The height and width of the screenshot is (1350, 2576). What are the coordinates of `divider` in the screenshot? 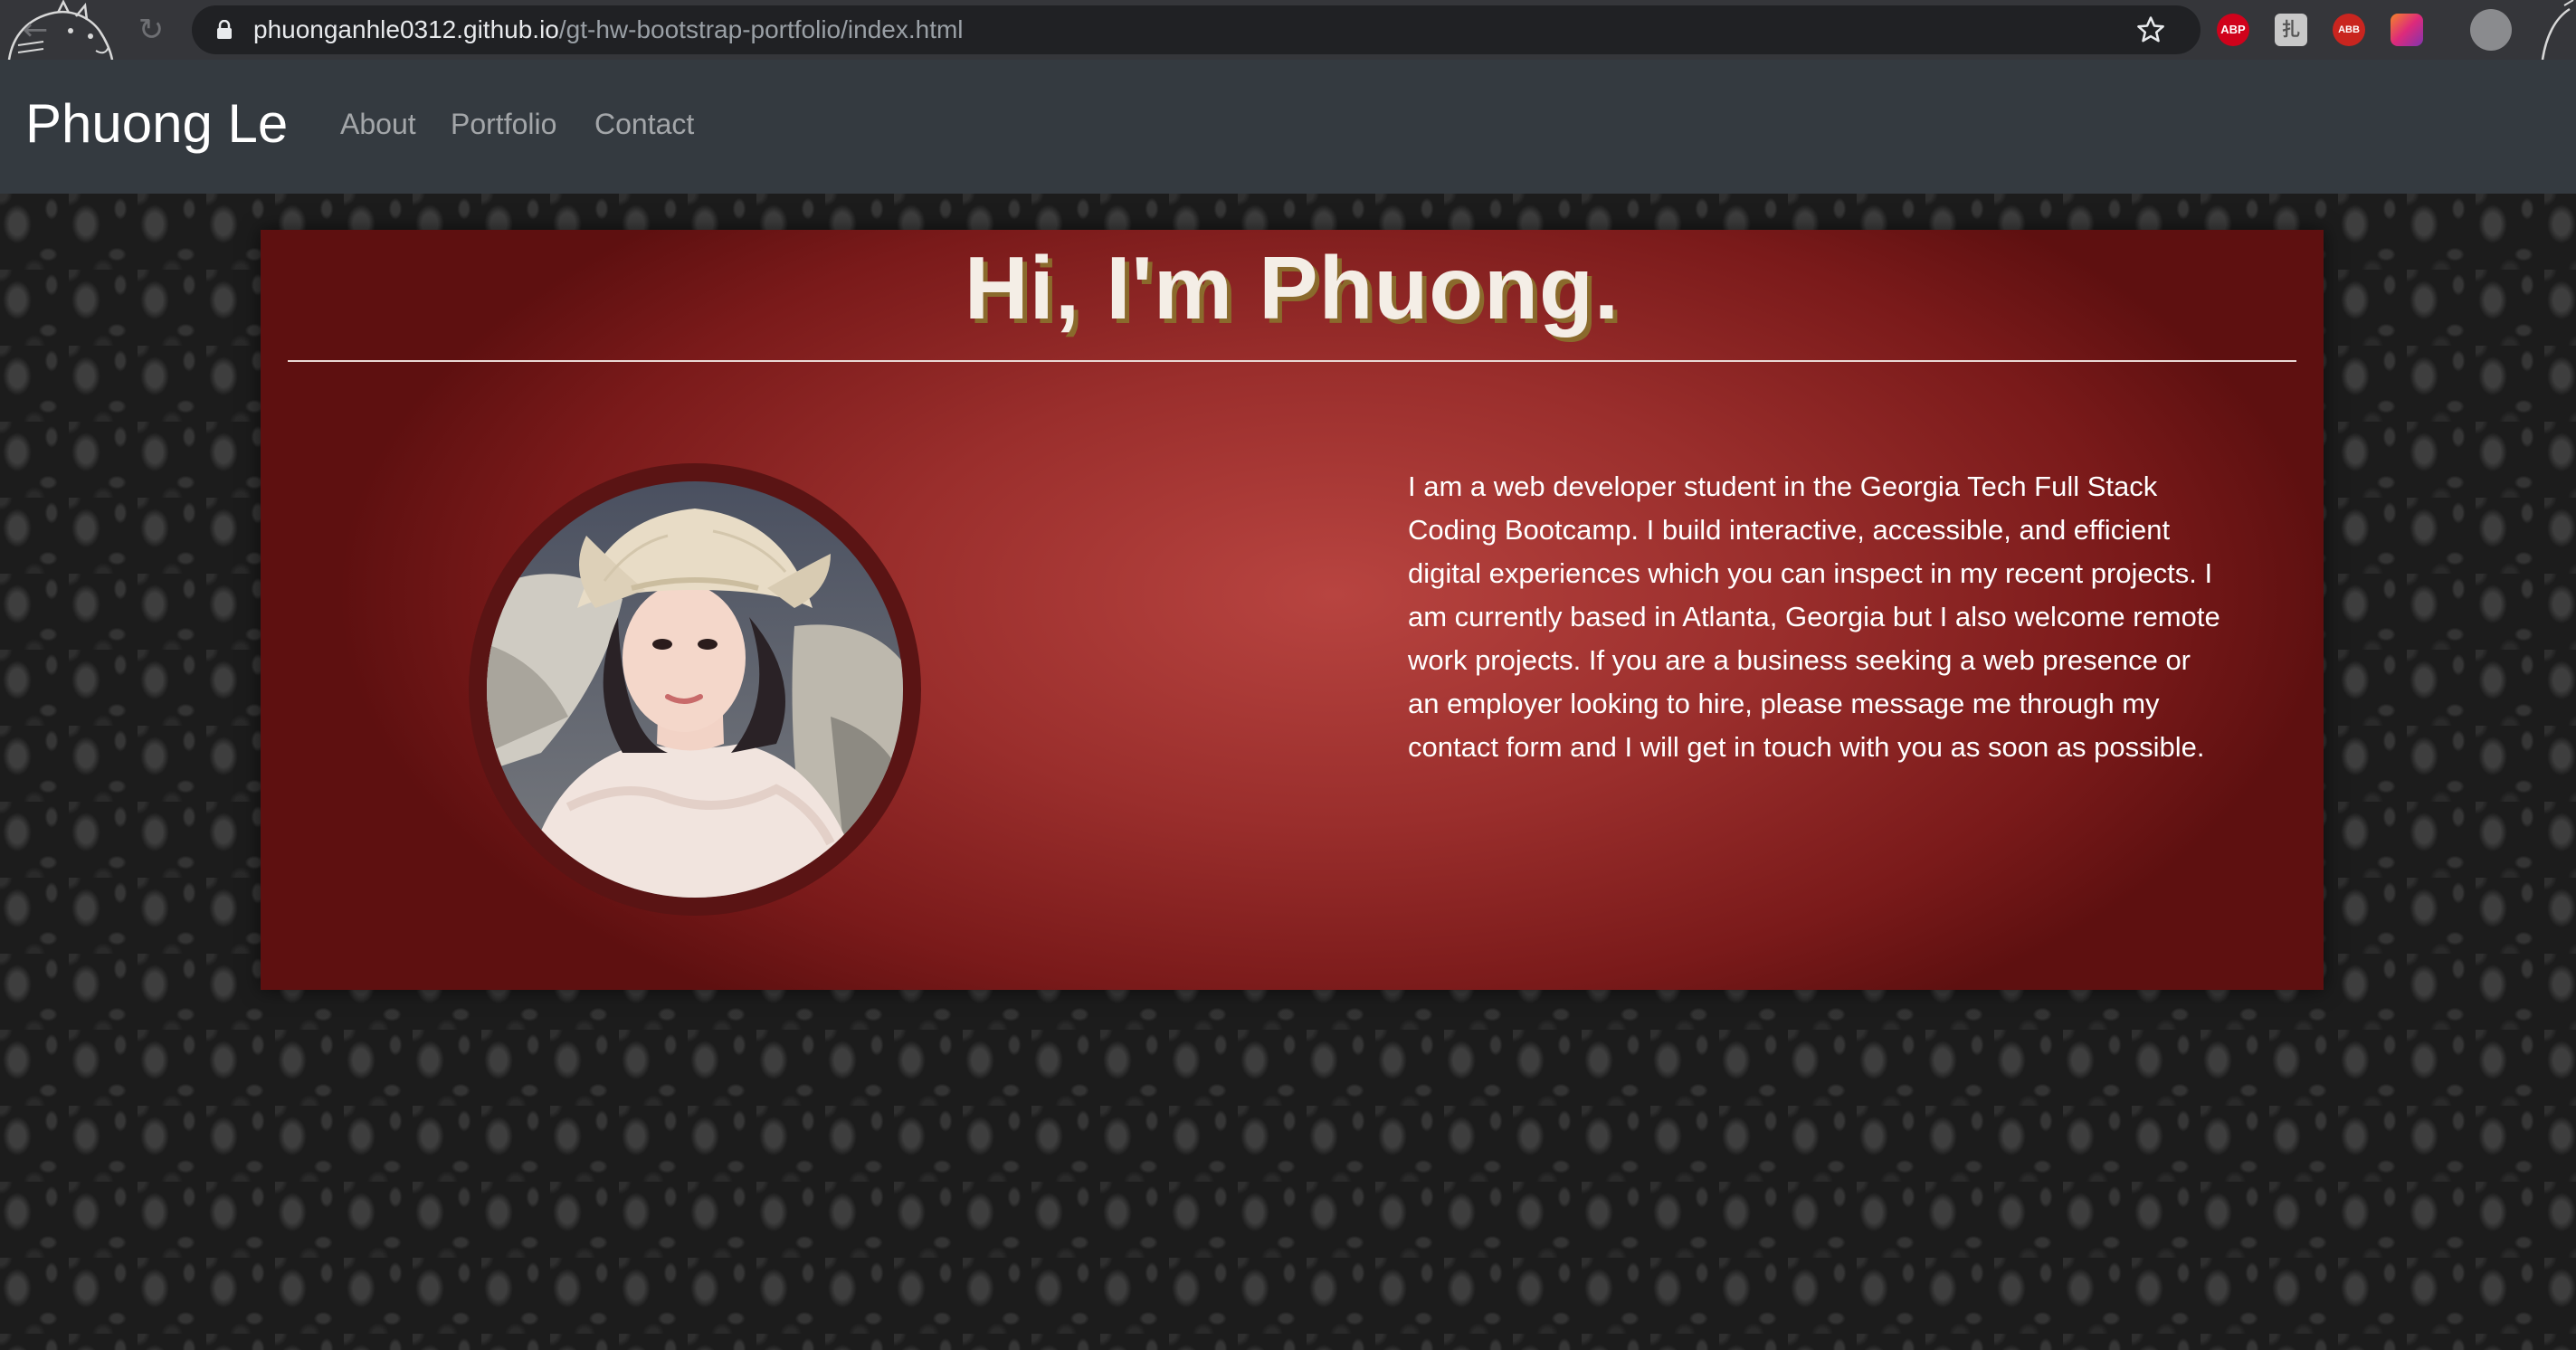 It's located at (1292, 361).